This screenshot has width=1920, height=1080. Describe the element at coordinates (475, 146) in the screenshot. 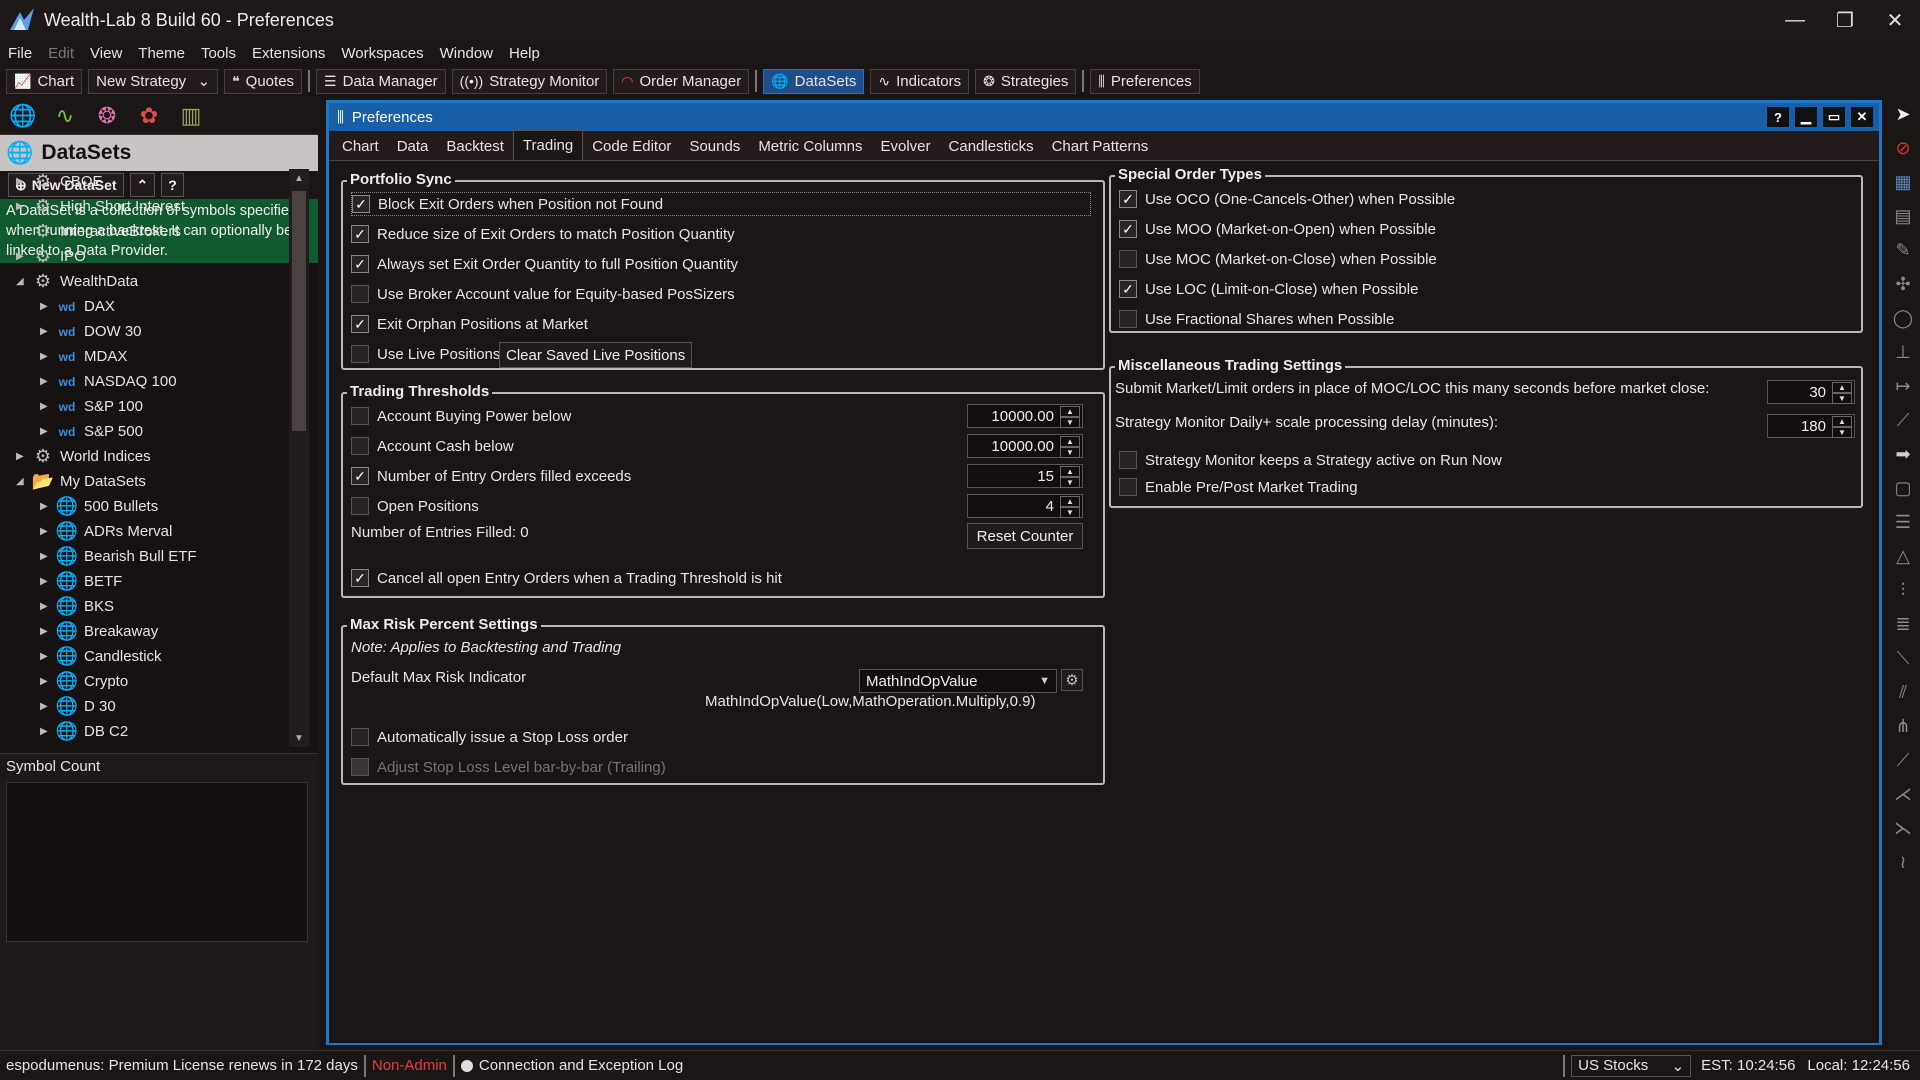

I see `tab-backtest: Backtest` at that location.